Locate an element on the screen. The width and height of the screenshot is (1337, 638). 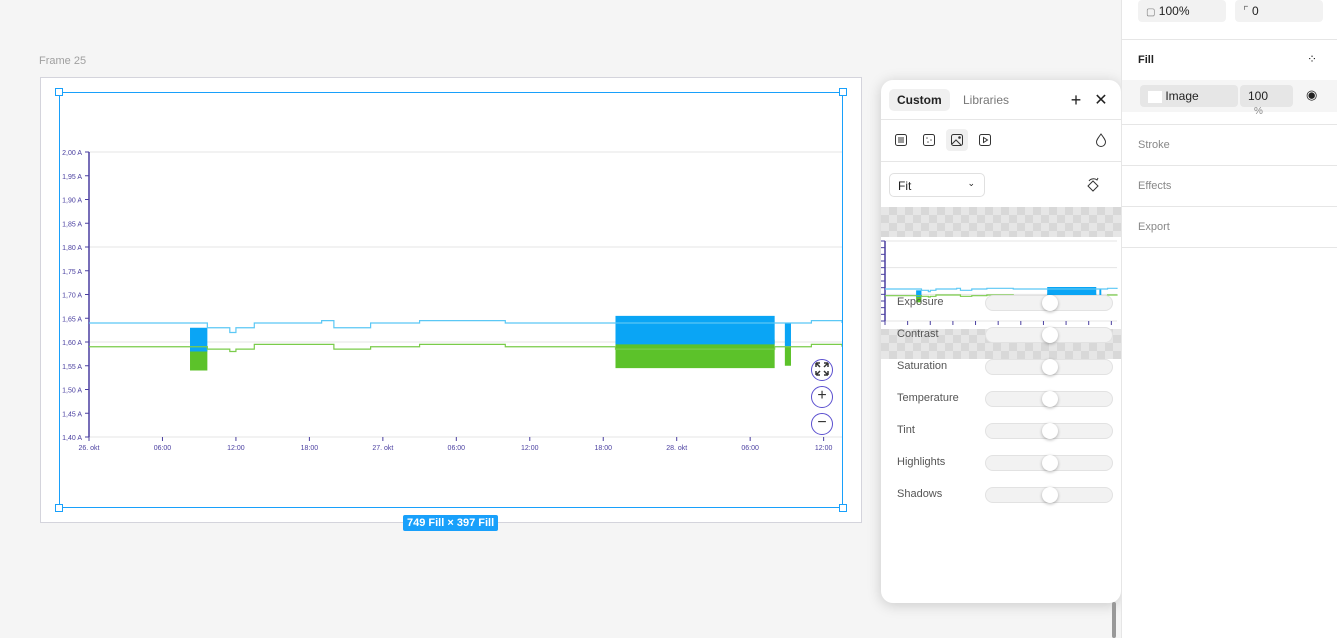
fill-opacity-field: 100 % is located at coordinates (1266, 101).